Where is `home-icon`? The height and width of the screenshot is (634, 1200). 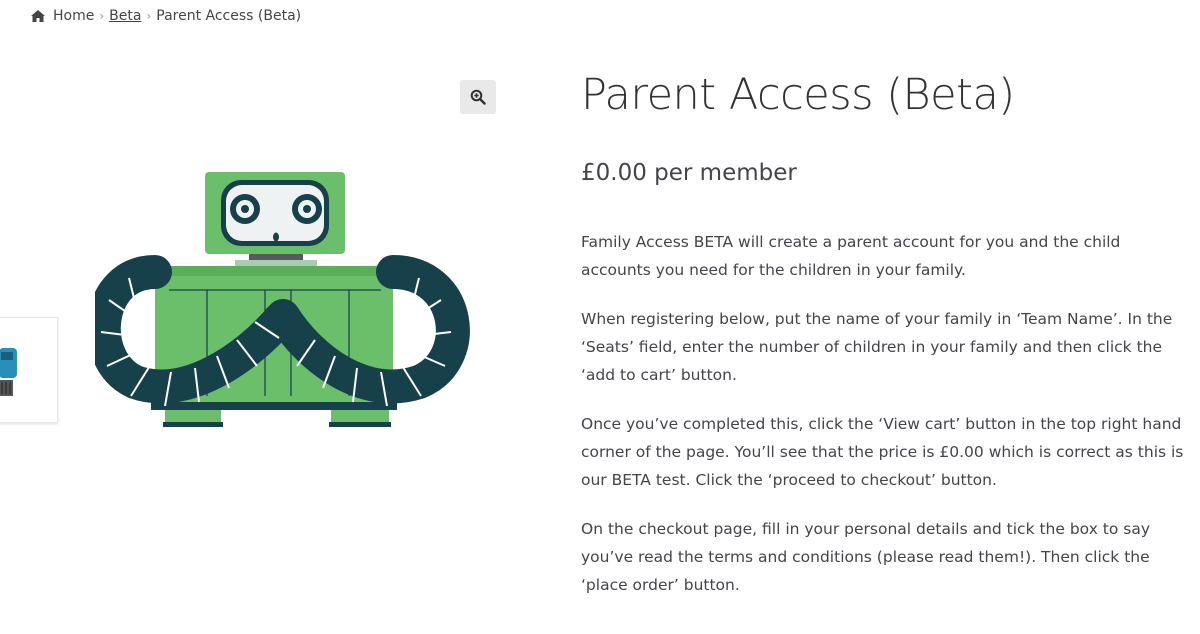
home-icon is located at coordinates (38, 16).